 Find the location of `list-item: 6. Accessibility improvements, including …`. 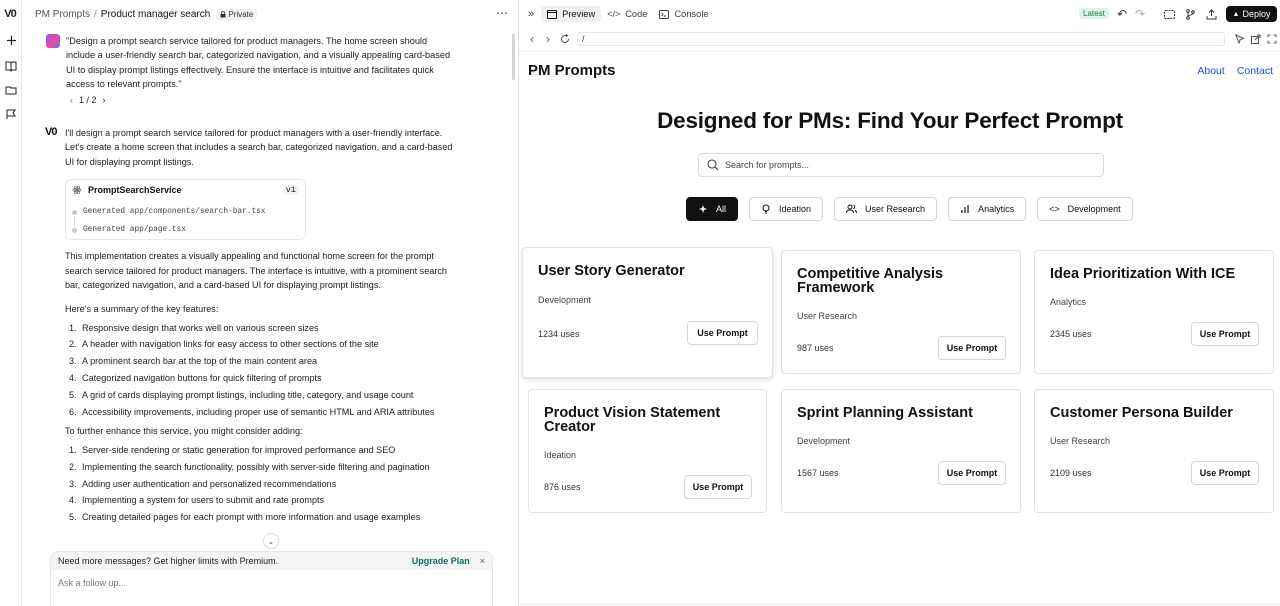

list-item: 6. Accessibility improvements, including … is located at coordinates (260, 412).